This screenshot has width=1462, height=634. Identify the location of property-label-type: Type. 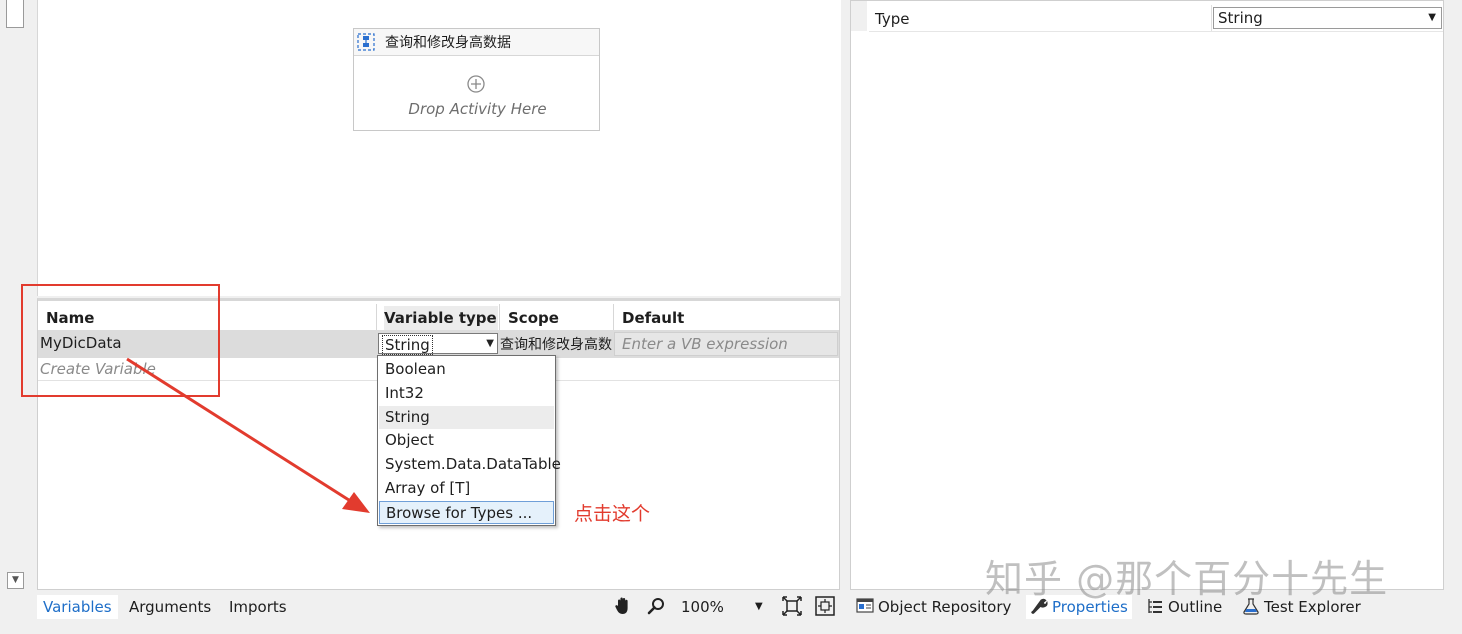
(892, 19).